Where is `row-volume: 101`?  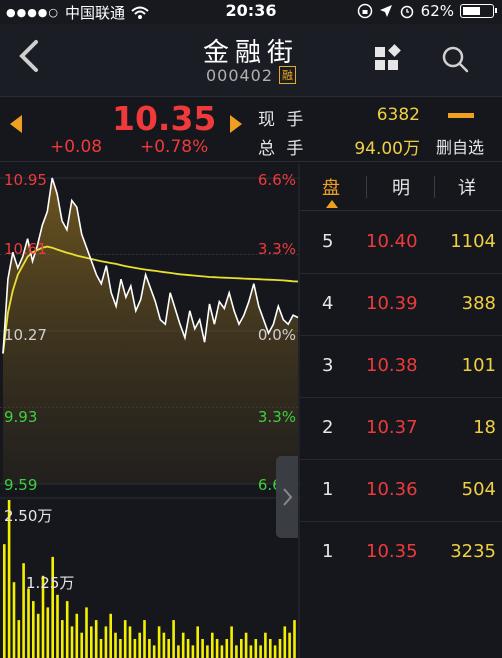 row-volume: 101 is located at coordinates (478, 365).